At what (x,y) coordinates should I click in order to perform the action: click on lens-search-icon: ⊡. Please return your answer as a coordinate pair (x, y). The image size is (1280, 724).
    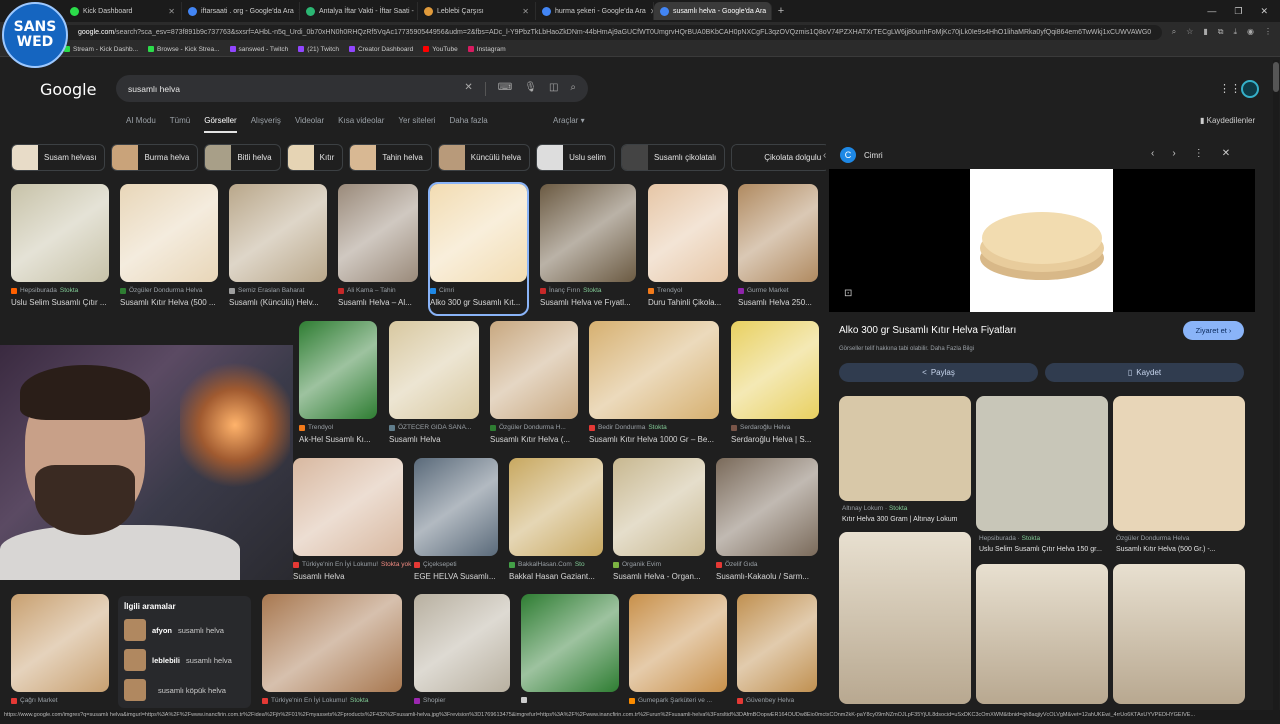
    Looking at the image, I should click on (848, 293).